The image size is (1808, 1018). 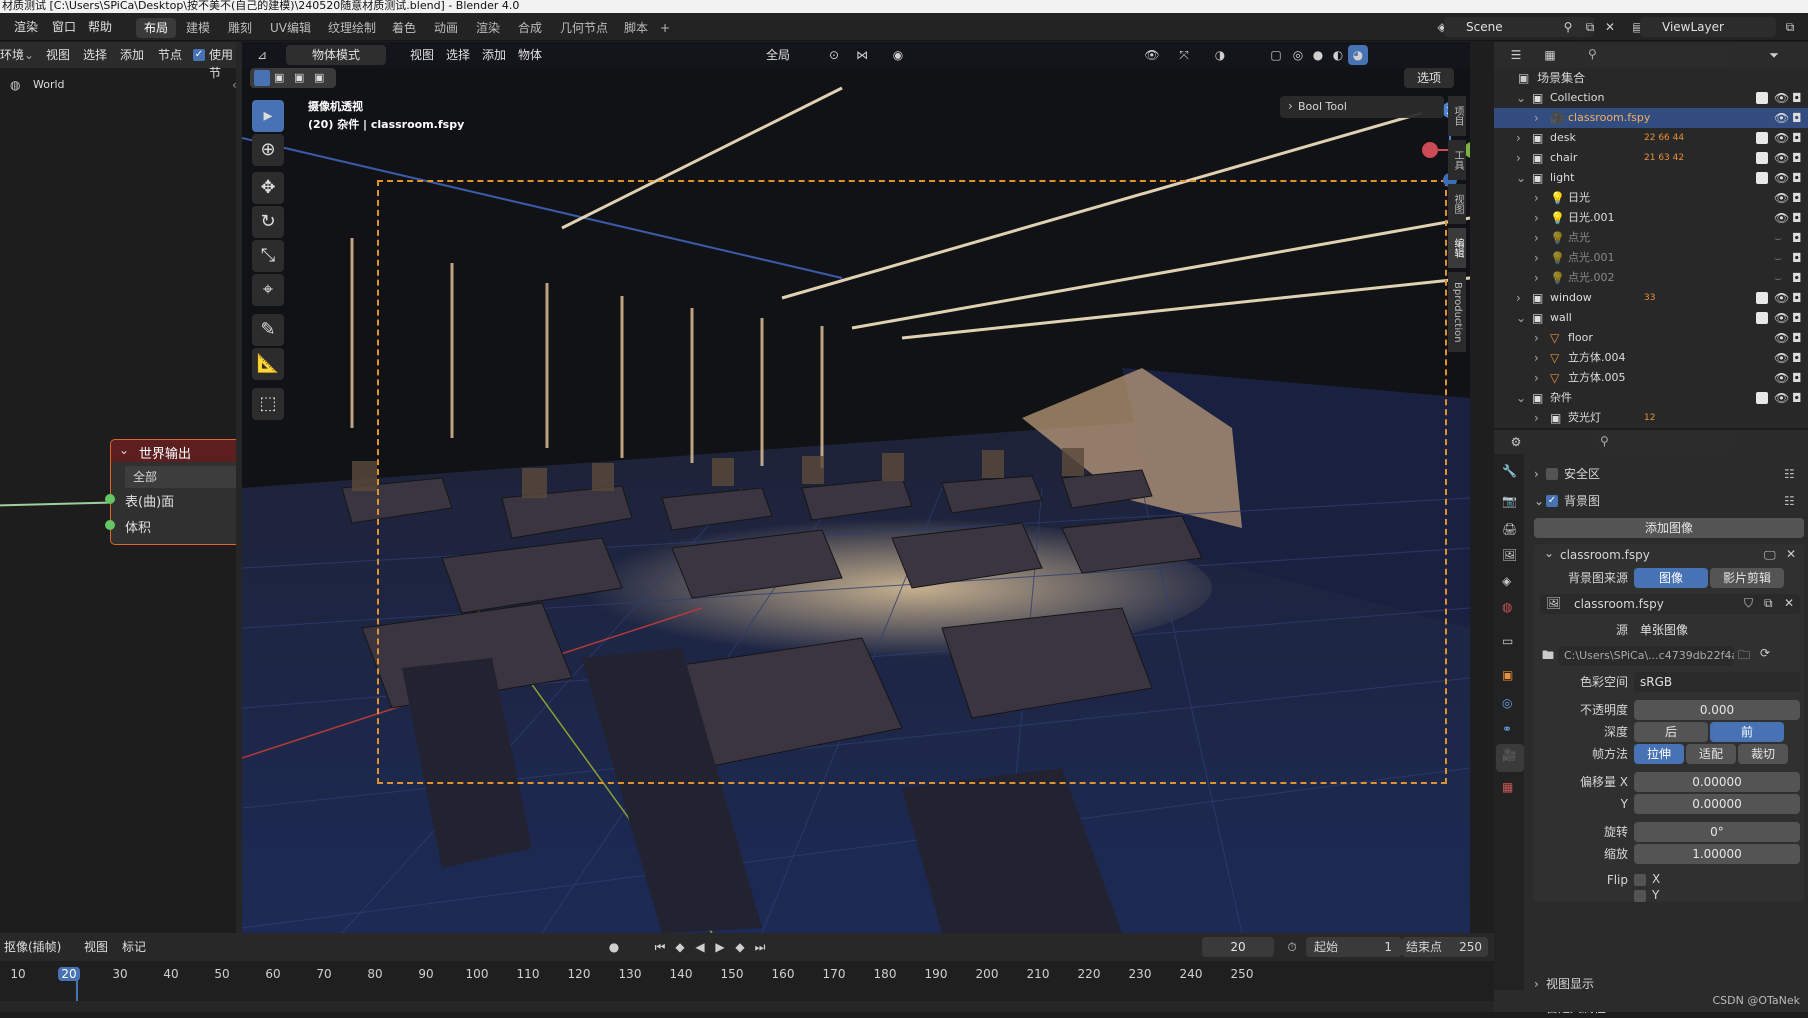 What do you see at coordinates (12, 55) in the screenshot?
I see `node-mode-dropdown: 环境` at bounding box center [12, 55].